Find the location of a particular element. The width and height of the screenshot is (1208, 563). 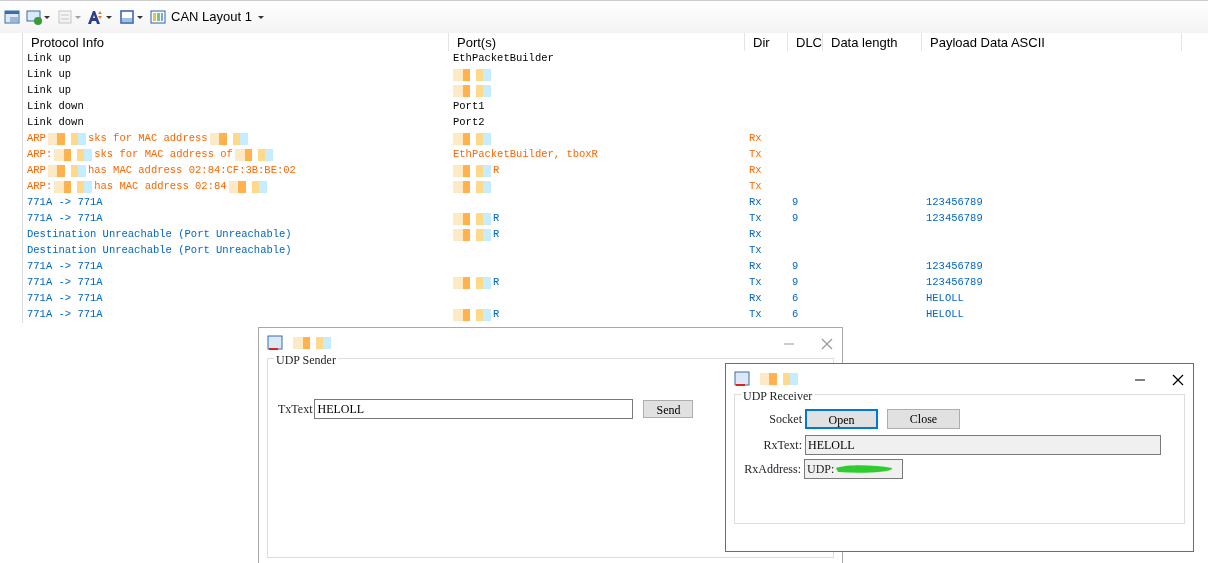

window-button is located at coordinates (12, 17).